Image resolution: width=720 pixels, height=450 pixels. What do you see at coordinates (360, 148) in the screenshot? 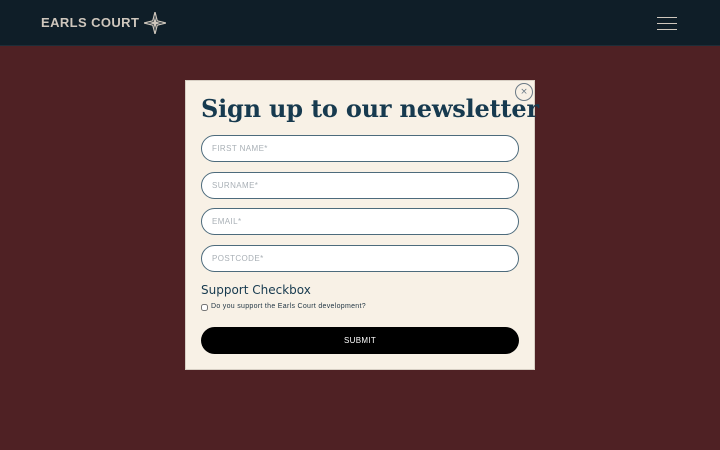
I see `first-name-input` at bounding box center [360, 148].